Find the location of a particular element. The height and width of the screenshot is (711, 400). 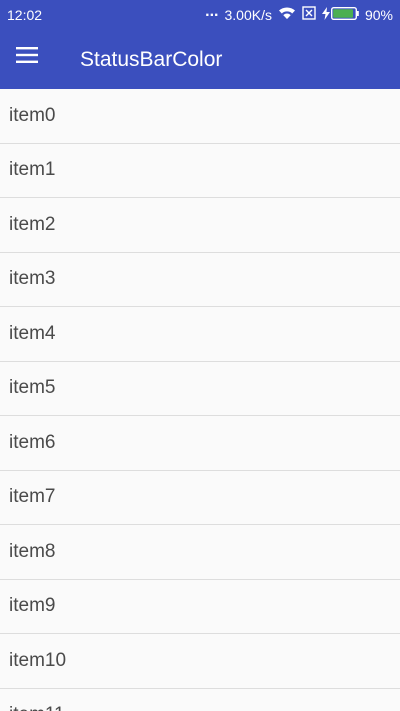

list-item-label: item2 is located at coordinates (32, 224).